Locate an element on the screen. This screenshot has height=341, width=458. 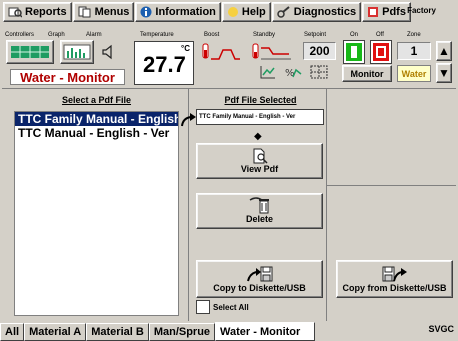
pdfs-menu-button: Pdfs is located at coordinates (386, 12).